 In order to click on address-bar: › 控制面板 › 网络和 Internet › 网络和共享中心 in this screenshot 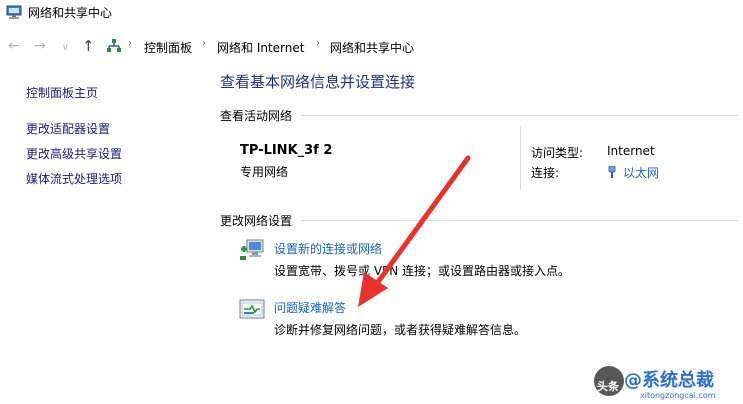, I will do `click(422, 46)`.